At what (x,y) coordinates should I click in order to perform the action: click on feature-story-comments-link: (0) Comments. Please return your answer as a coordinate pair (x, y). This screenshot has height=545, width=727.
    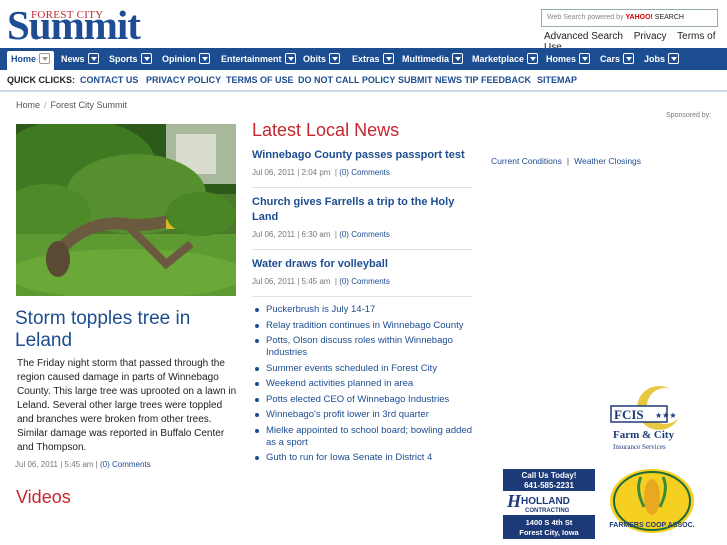
    Looking at the image, I should click on (125, 464).